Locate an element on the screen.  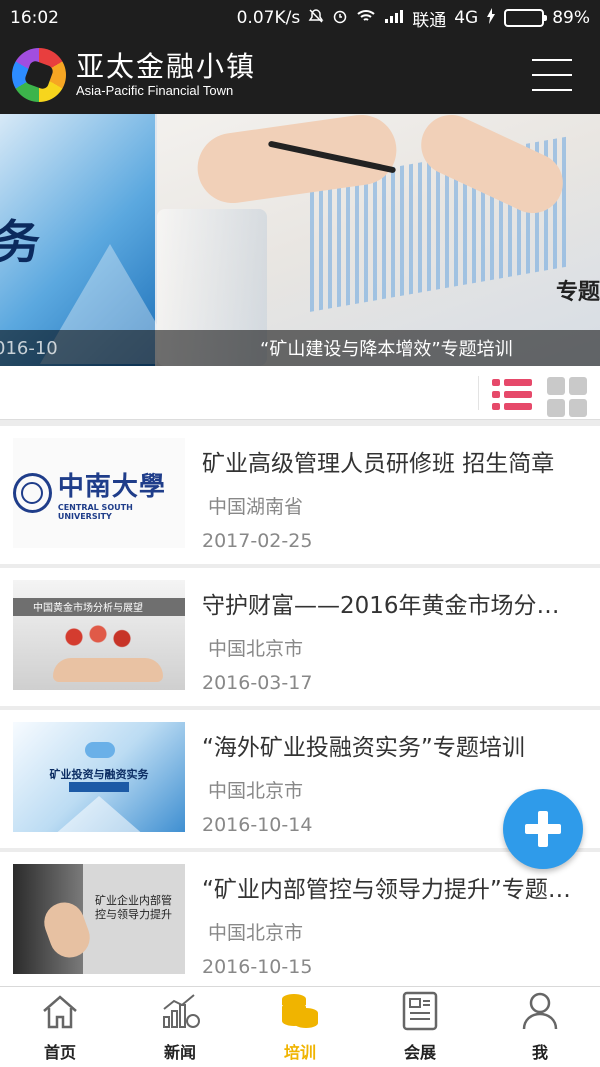
tab-training: 培训 is located at coordinates (300, 1027).